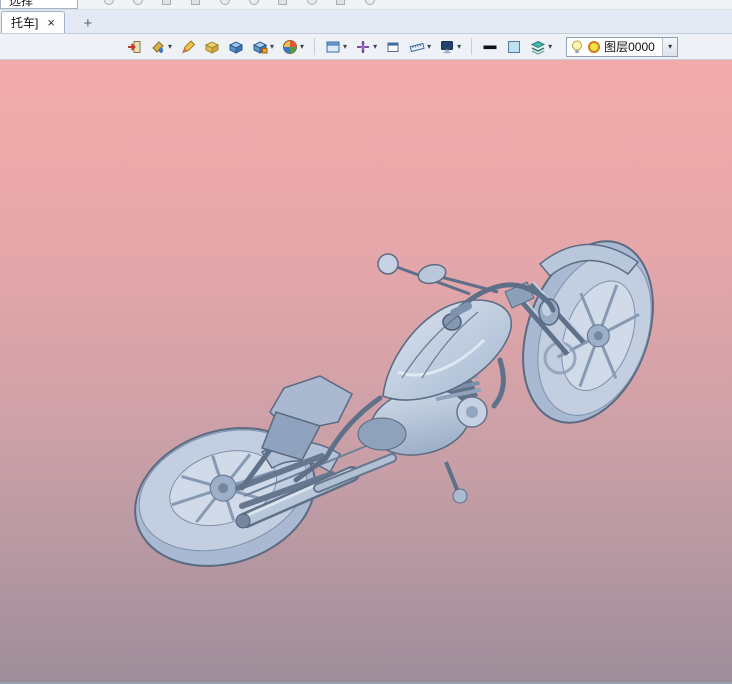  I want to click on material-layers-button: ▾, so click(541, 47).